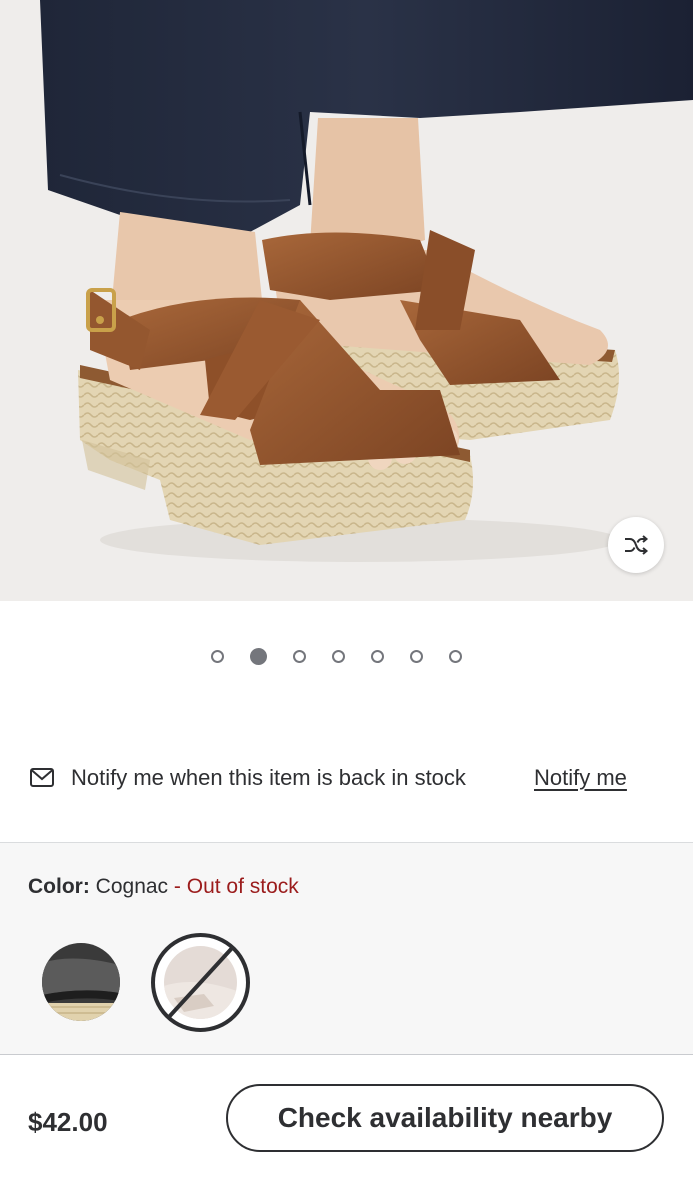 This screenshot has height=1200, width=693. What do you see at coordinates (81, 982) in the screenshot?
I see `swatch-black` at bounding box center [81, 982].